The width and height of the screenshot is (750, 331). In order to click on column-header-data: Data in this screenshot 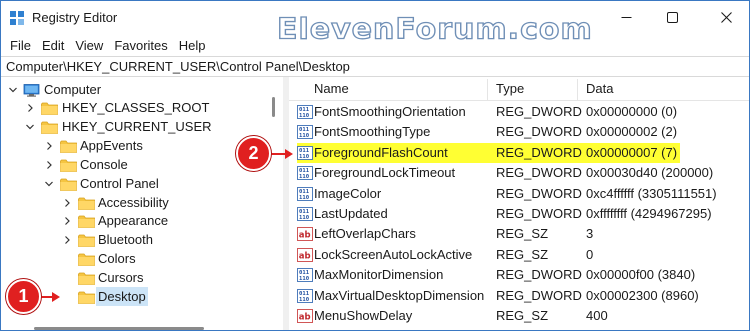, I will do `click(599, 89)`.